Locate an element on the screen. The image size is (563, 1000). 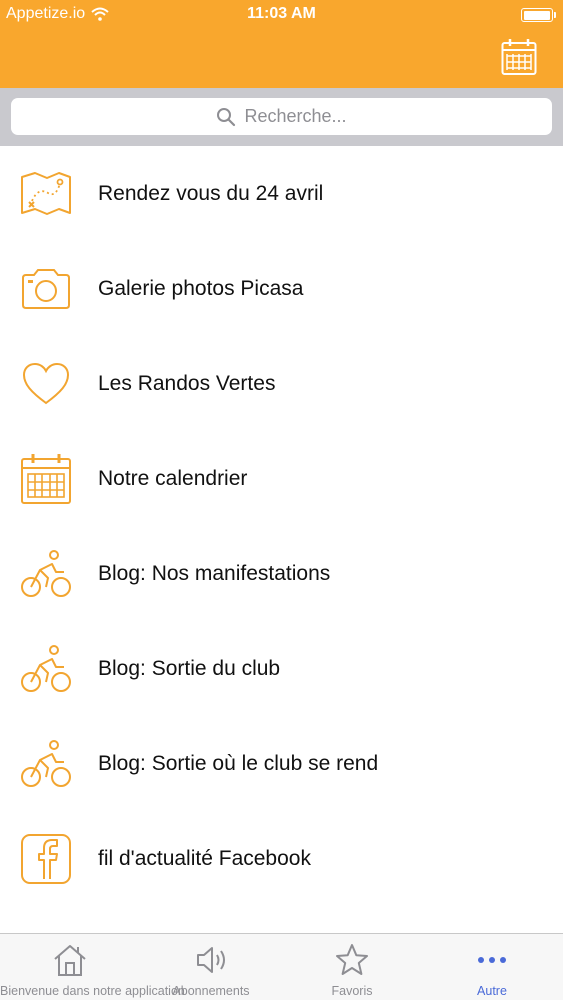
list-item: Les Randos Vertes is located at coordinates (281, 383).